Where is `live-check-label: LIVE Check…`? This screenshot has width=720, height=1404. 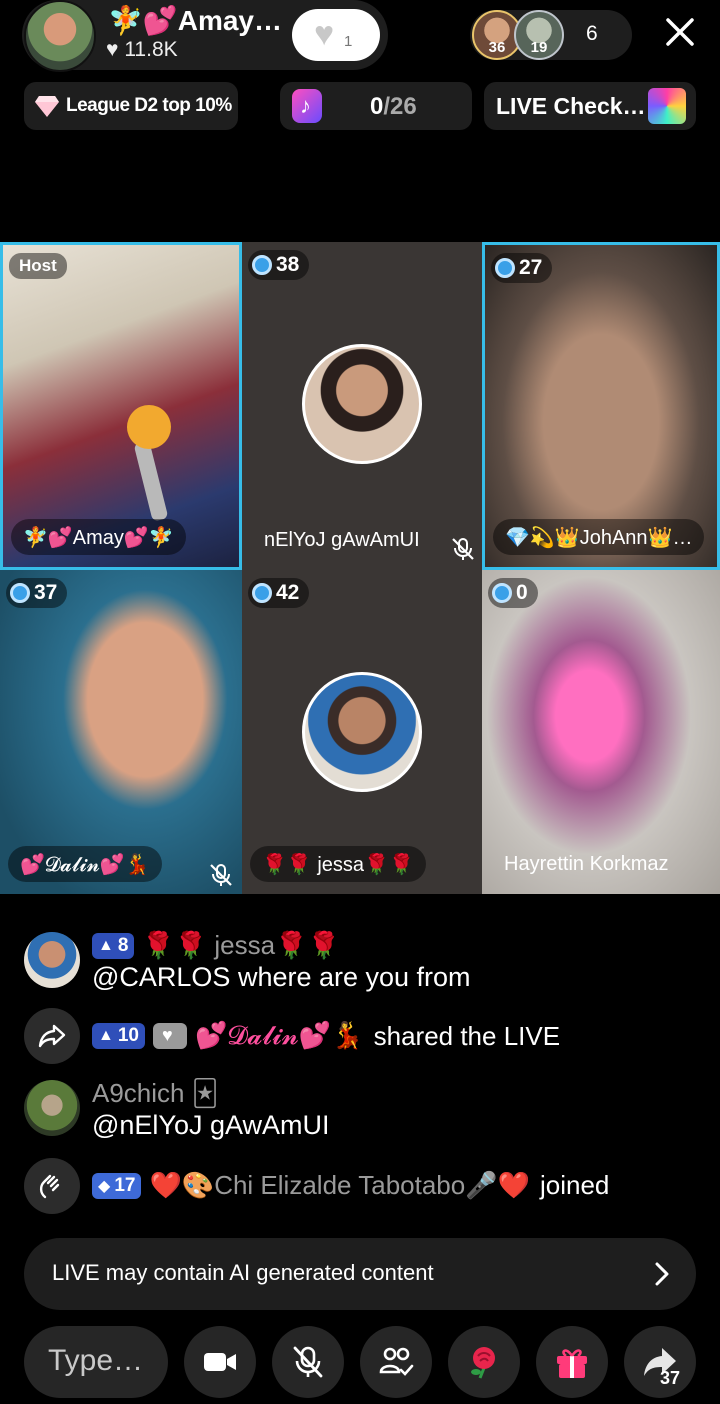
live-check-label: LIVE Check… is located at coordinates (571, 106).